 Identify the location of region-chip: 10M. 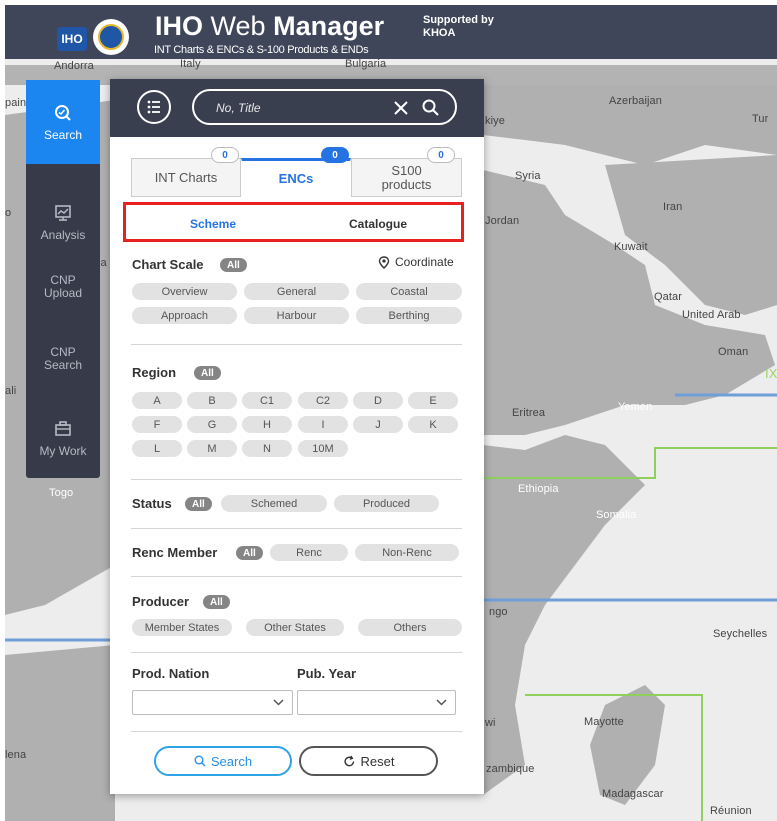
(323, 448).